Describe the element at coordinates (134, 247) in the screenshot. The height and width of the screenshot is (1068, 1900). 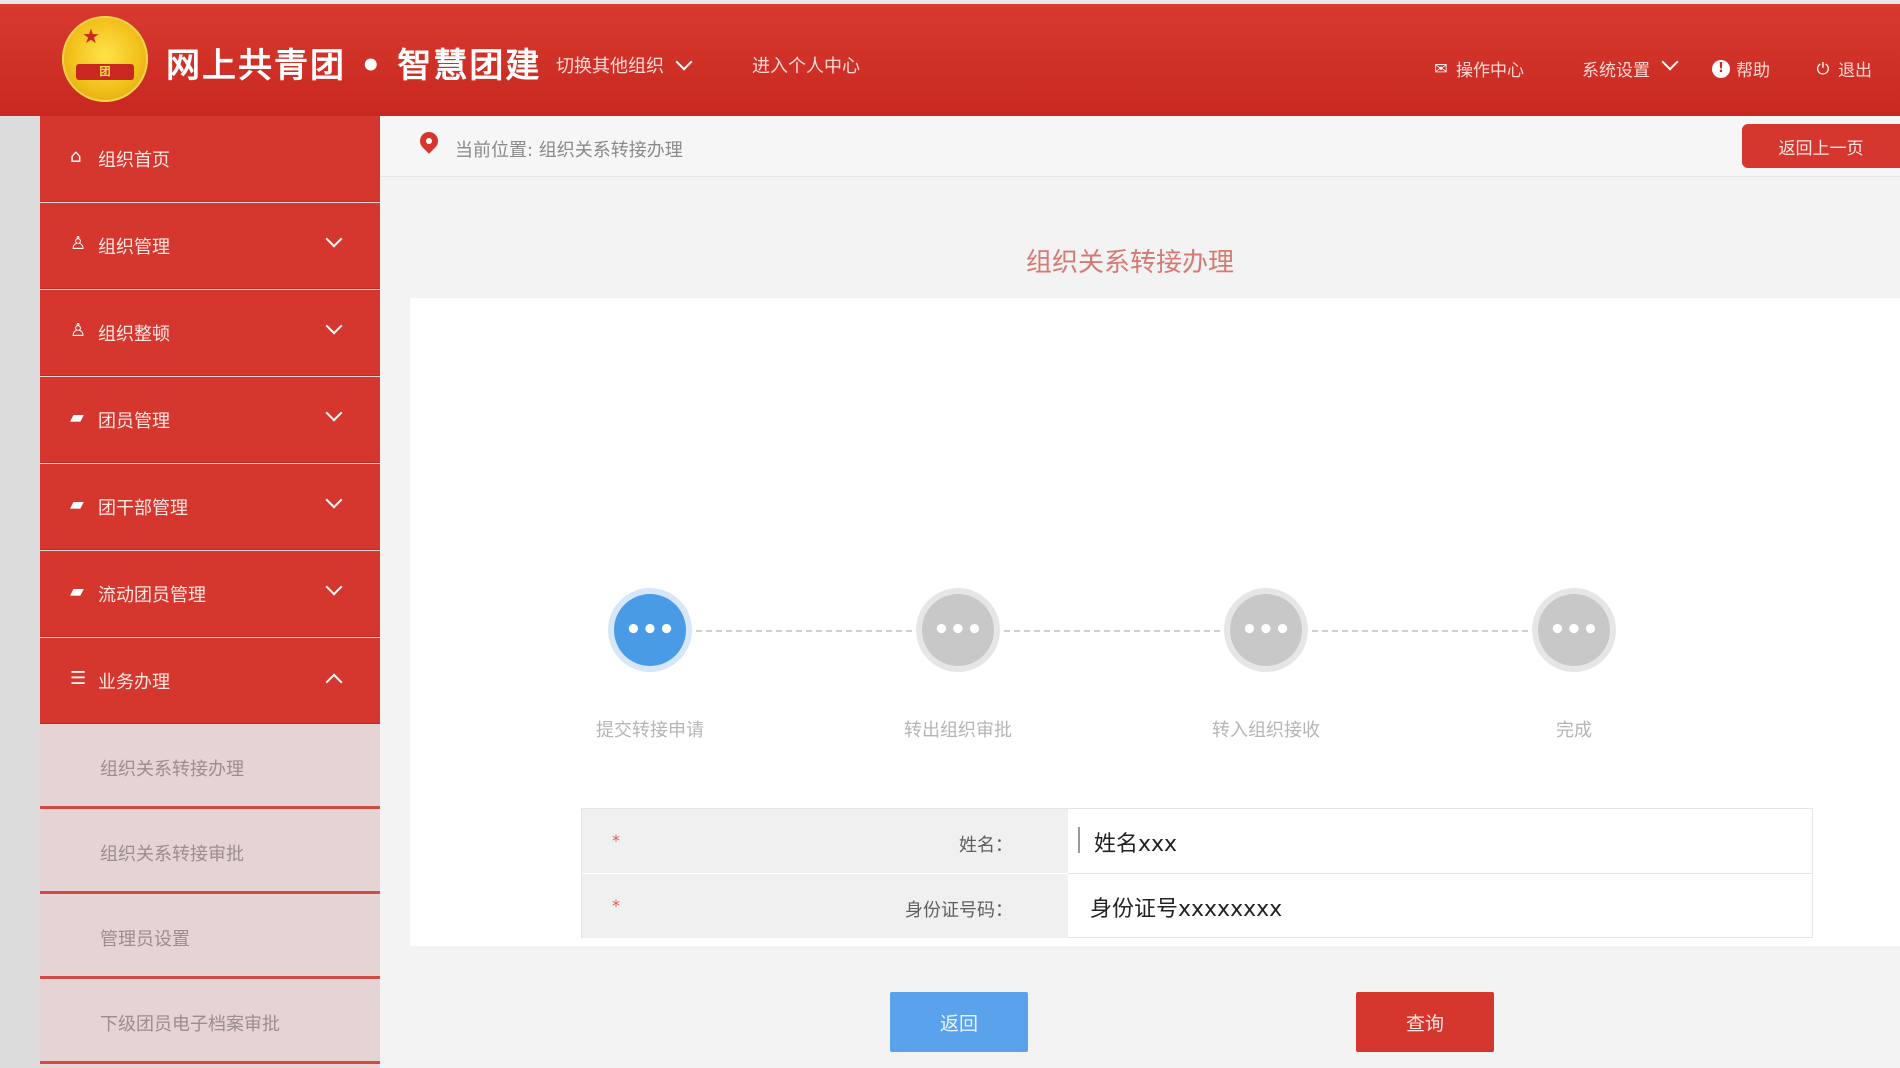
I see `sidebar-item-label: 组织管理` at that location.